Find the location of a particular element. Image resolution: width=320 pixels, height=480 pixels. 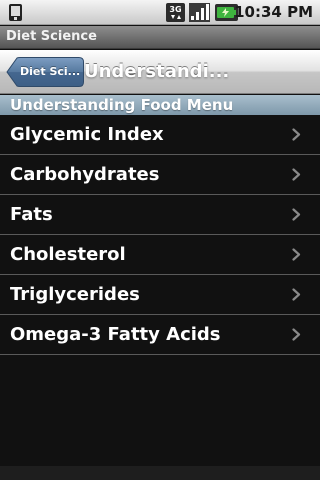

svg-text: 3G is located at coordinates (175, 9).